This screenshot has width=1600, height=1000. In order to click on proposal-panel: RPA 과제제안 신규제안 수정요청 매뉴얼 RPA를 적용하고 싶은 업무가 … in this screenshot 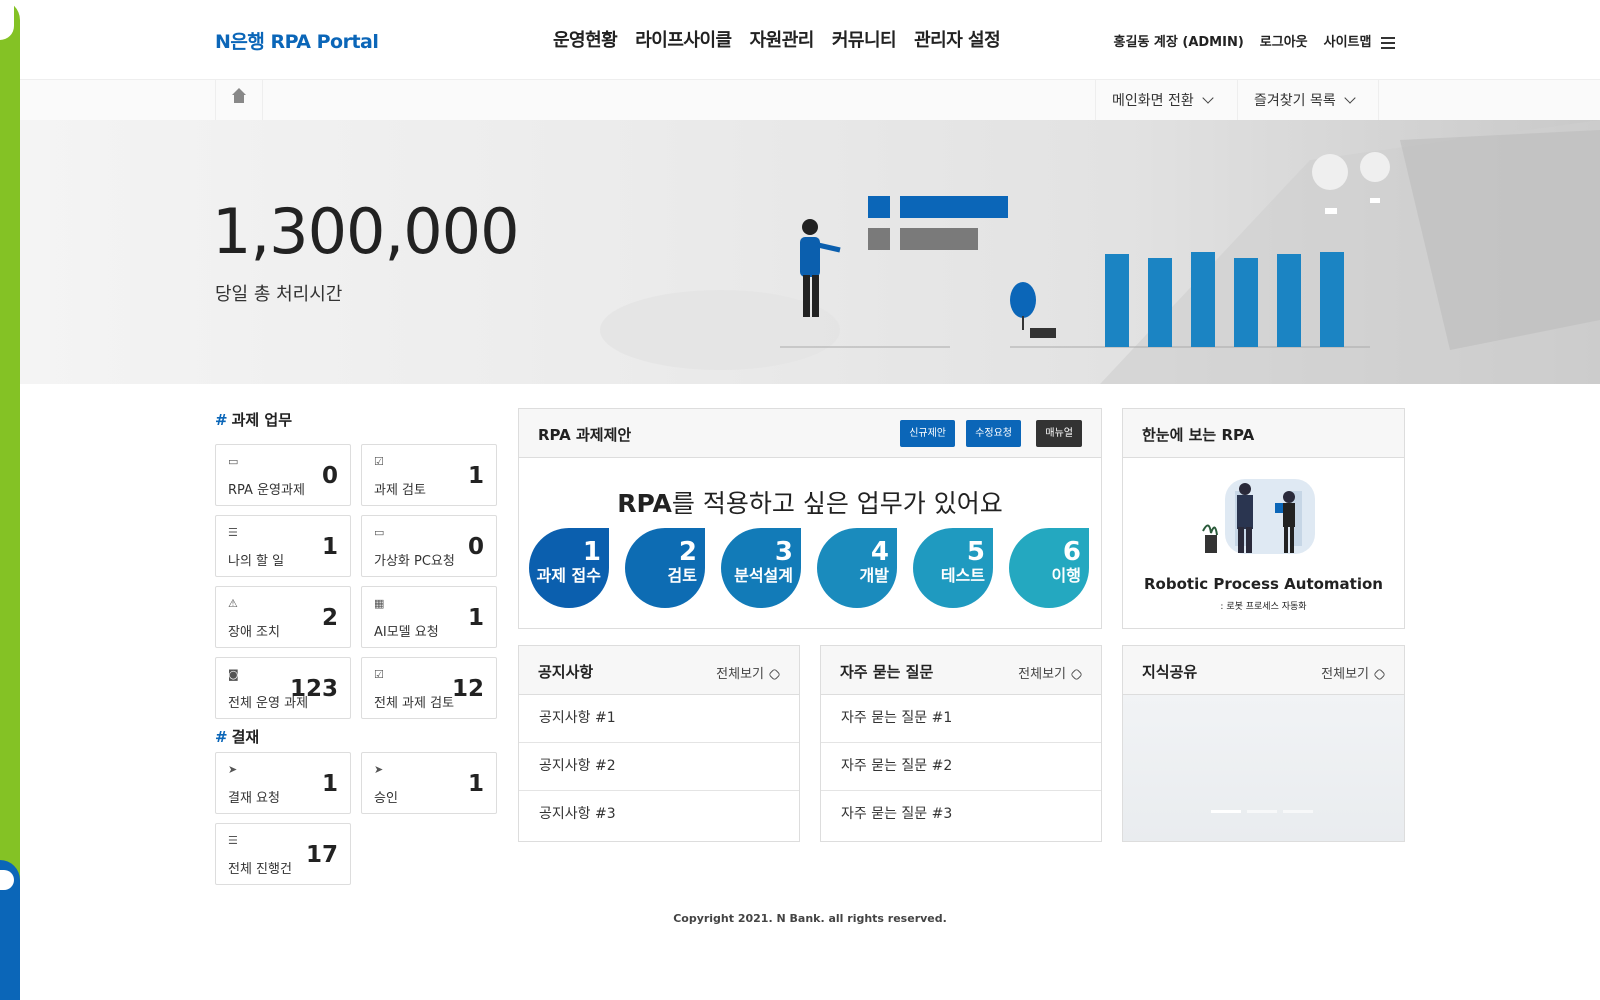, I will do `click(810, 518)`.